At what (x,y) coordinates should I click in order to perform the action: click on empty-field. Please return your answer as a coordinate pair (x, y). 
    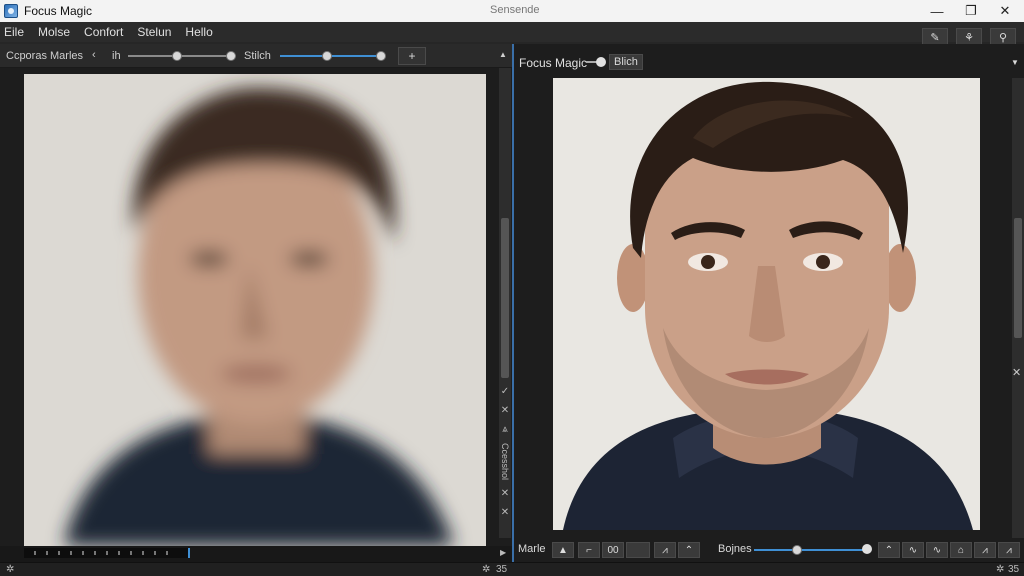
    Looking at the image, I should click on (638, 550).